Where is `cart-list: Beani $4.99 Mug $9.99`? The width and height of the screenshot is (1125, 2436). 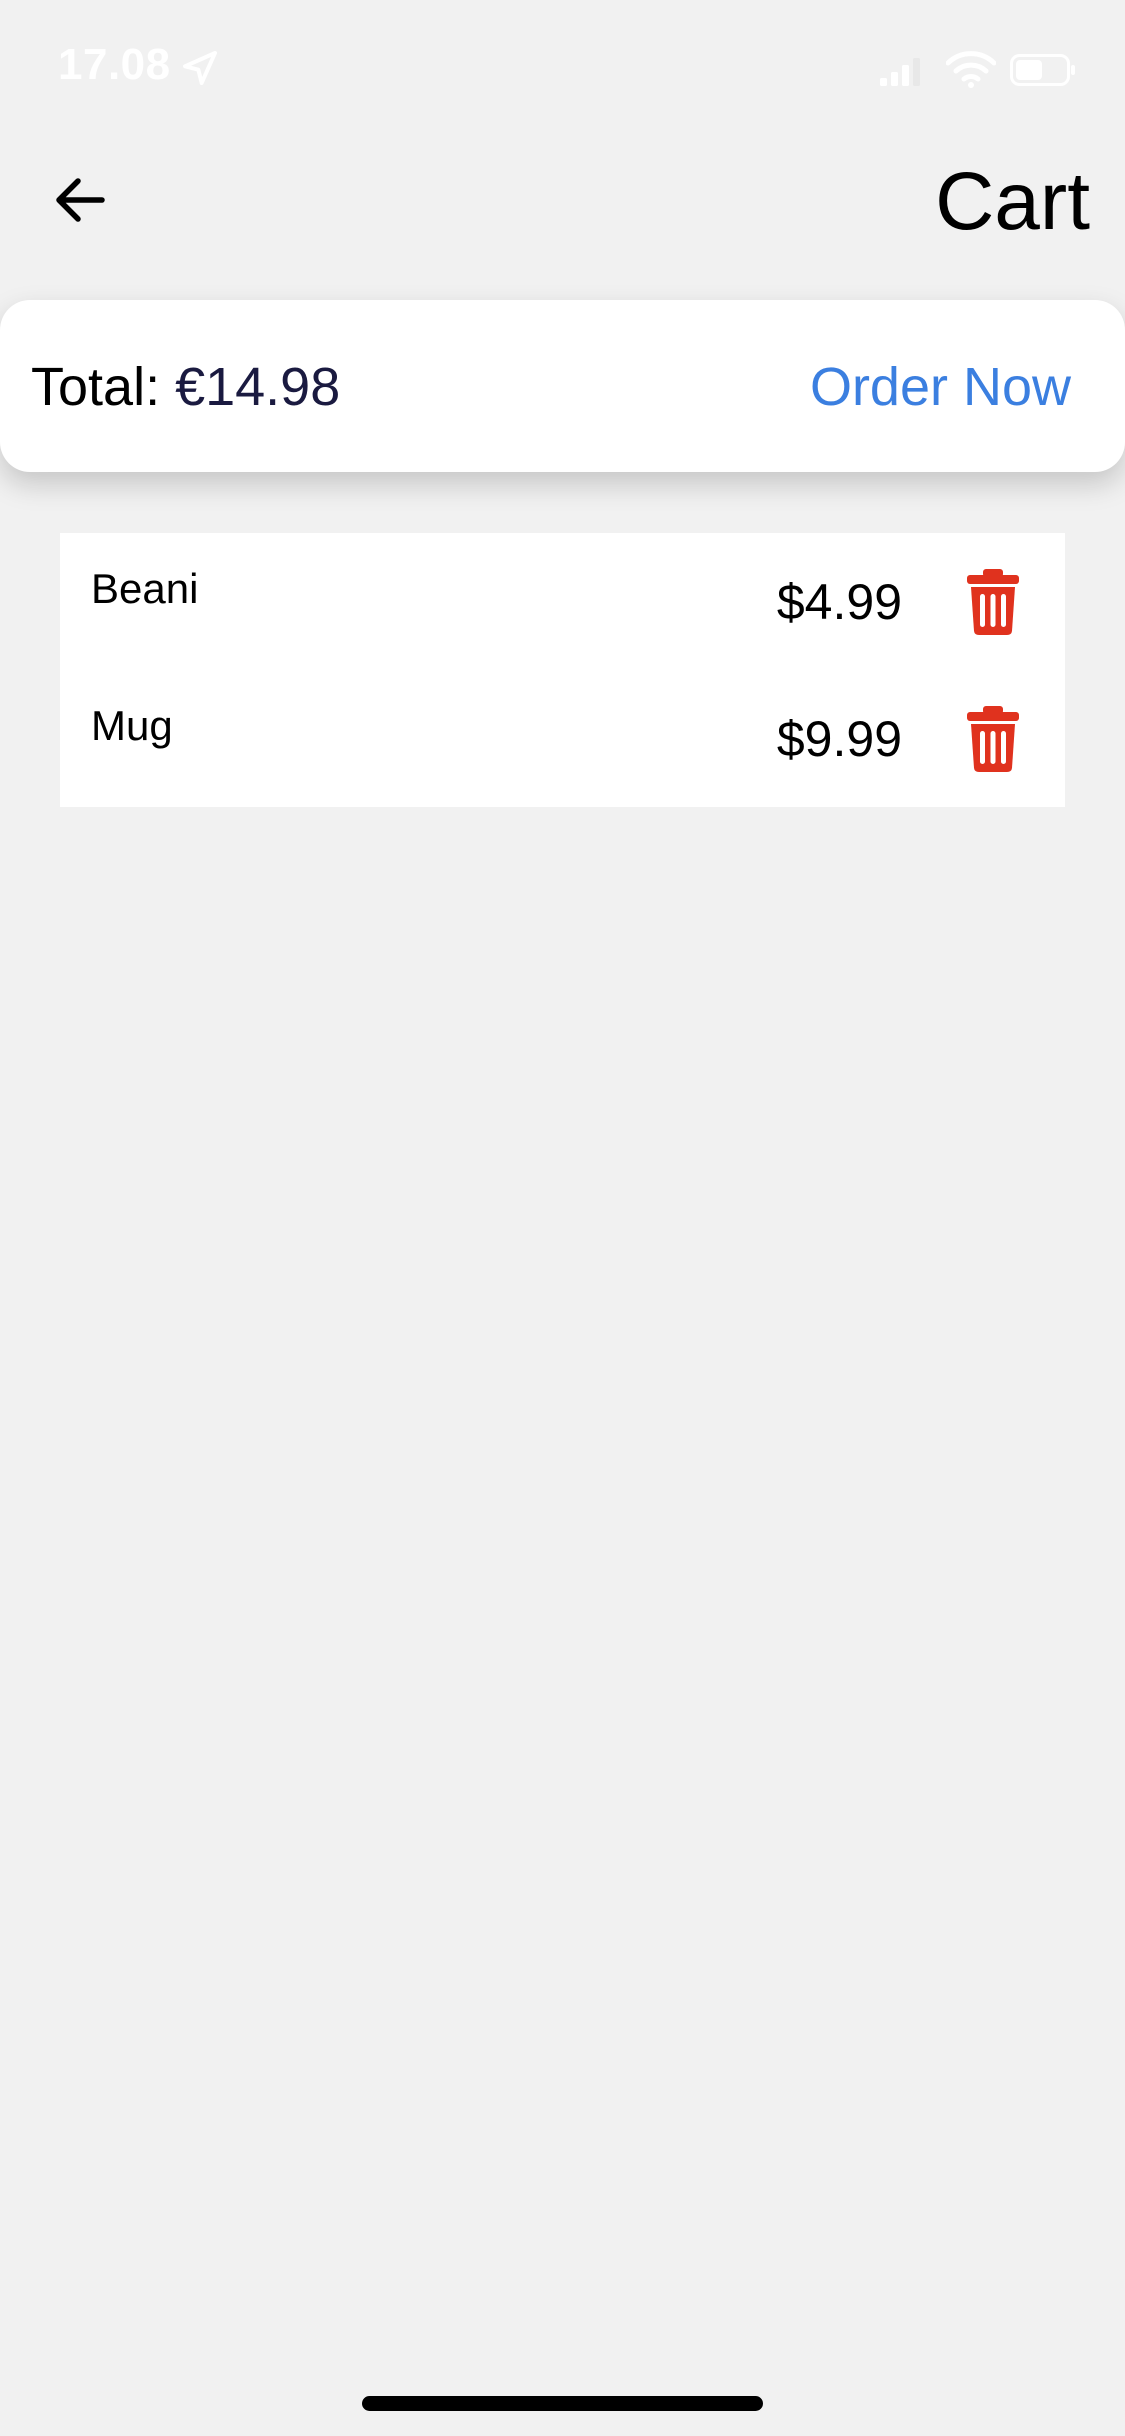
cart-list: Beani $4.99 Mug $9.99 is located at coordinates (562, 670).